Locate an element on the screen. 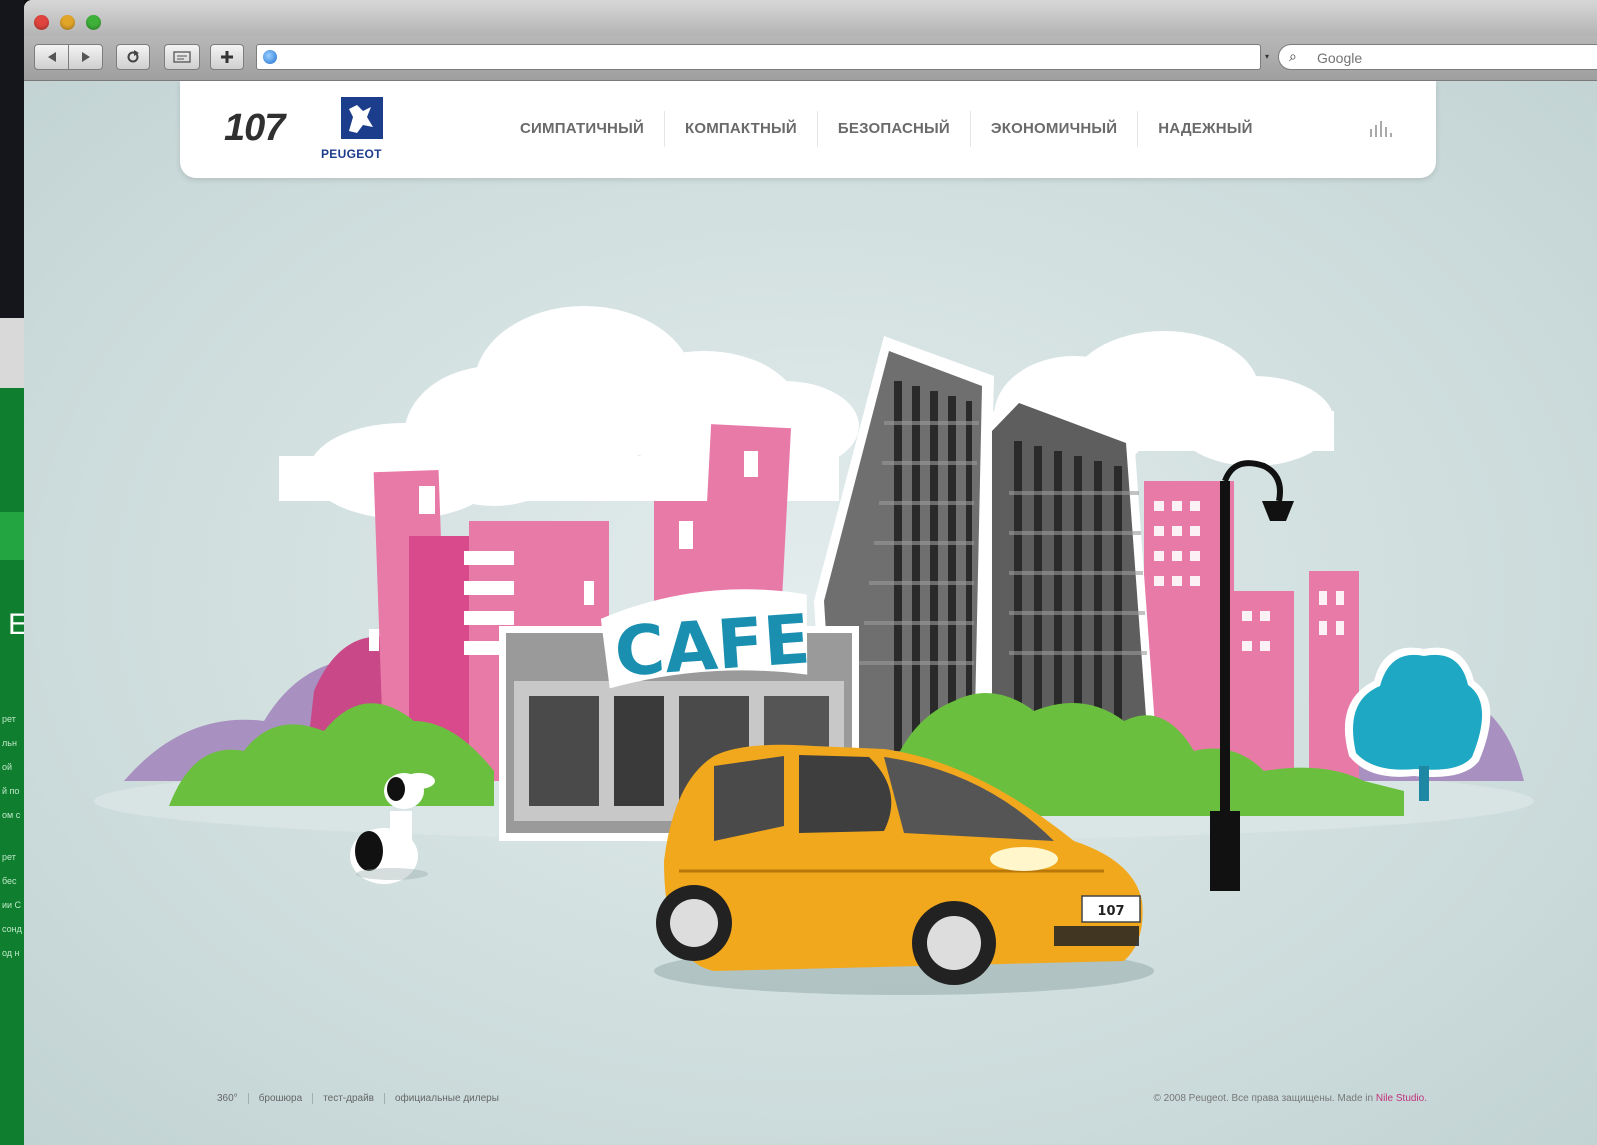 The width and height of the screenshot is (1597, 1145). nav-item-bezopasny: БЕЗОПАСНЫЙ is located at coordinates (894, 129).